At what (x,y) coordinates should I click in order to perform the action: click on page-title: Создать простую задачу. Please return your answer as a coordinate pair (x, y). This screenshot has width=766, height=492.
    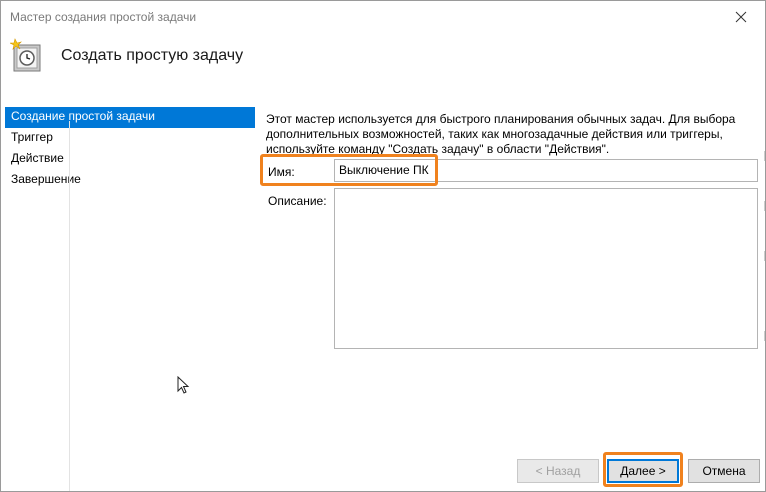
    Looking at the image, I should click on (152, 55).